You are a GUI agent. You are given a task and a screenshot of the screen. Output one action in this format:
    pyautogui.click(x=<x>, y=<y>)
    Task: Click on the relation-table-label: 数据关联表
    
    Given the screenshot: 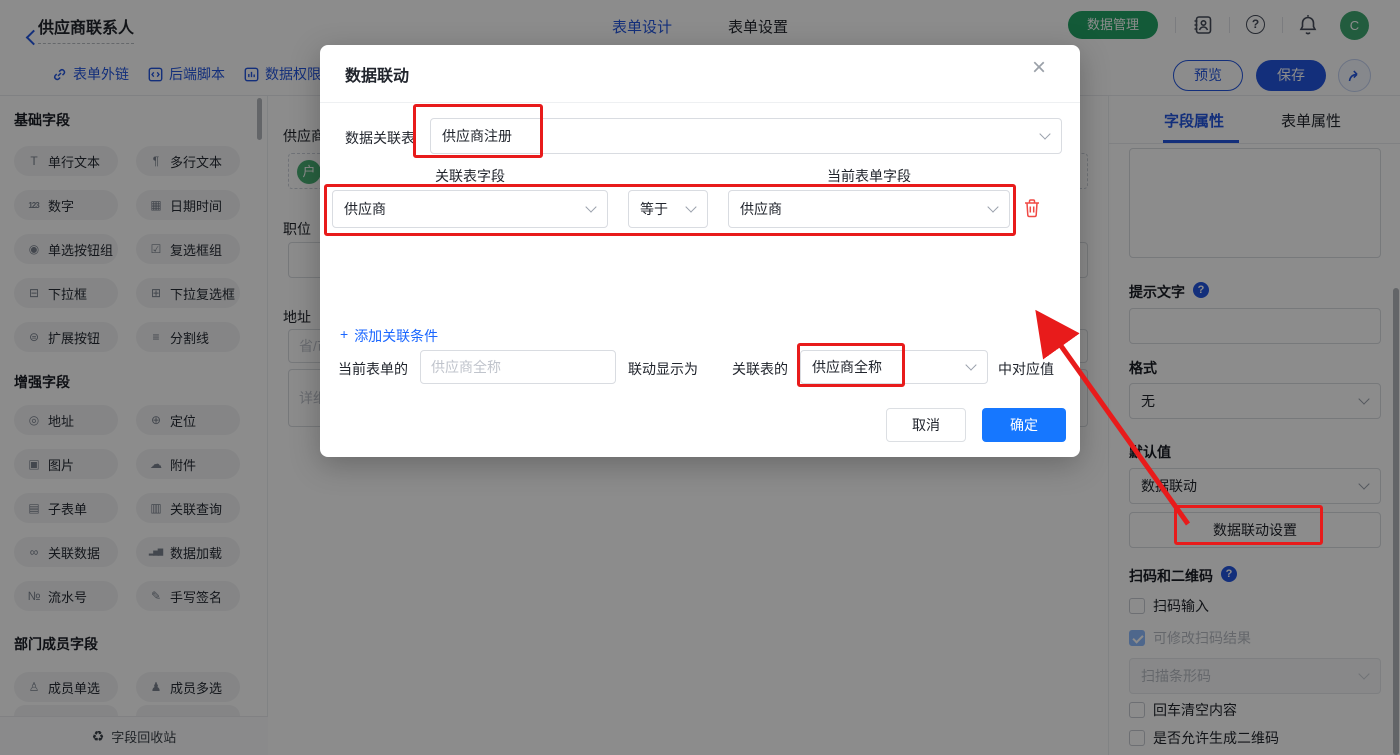 What is the action you would take?
    pyautogui.click(x=380, y=138)
    